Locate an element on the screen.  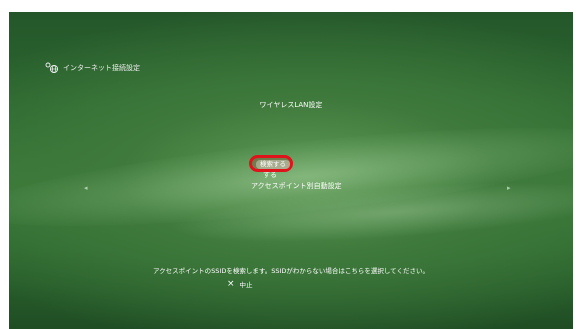
menu-item-label: 検索する is located at coordinates (273, 164).